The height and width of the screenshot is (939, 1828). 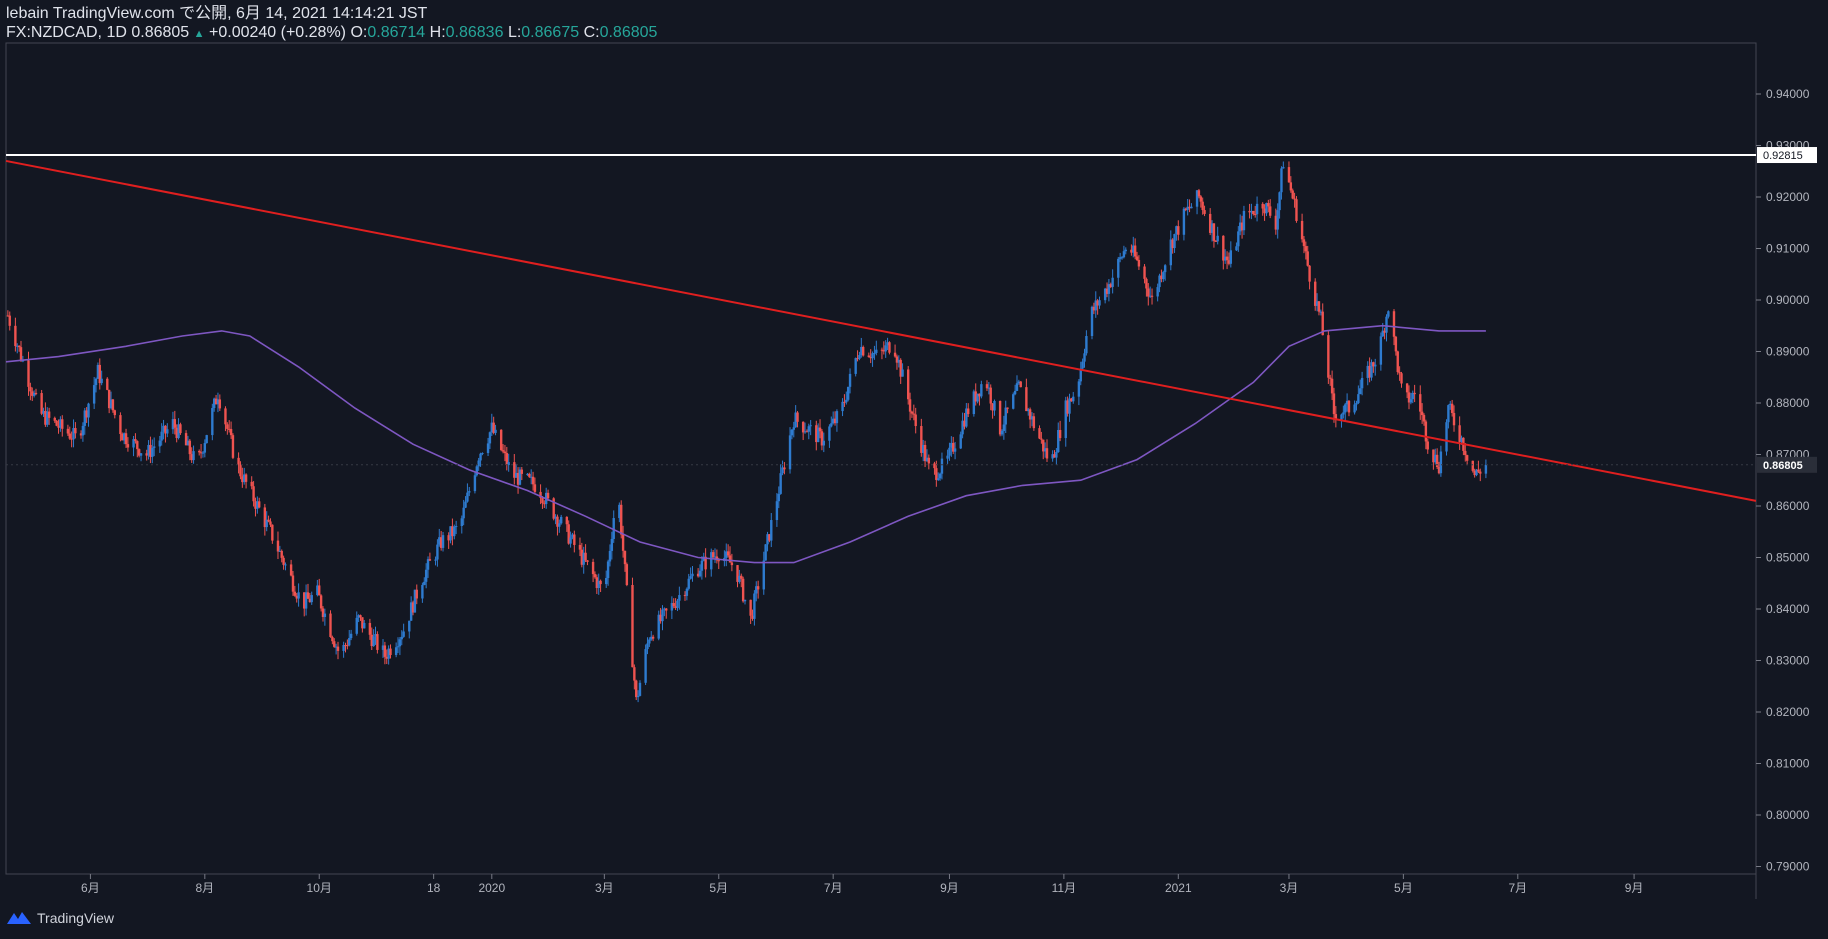 What do you see at coordinates (1289, 888) in the screenshot?
I see `x-tick-label: 3月` at bounding box center [1289, 888].